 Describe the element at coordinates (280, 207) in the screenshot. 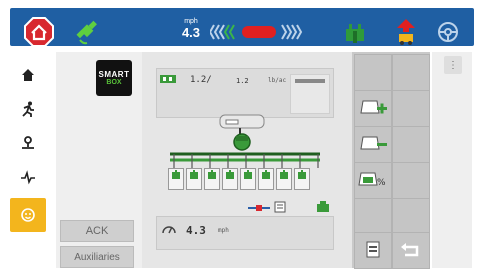

I see `document-icon` at that location.